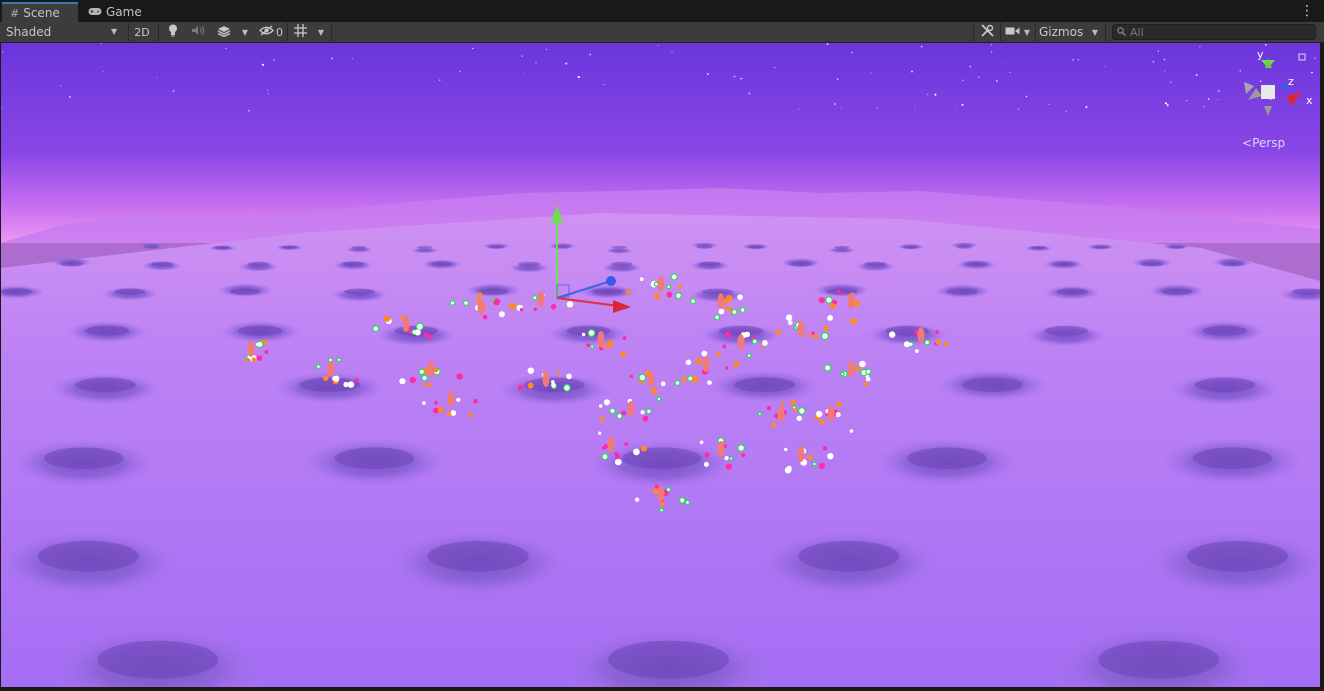 The height and width of the screenshot is (691, 1324). Describe the element at coordinates (15, 13) in the screenshot. I see `grid-icon: #` at that location.